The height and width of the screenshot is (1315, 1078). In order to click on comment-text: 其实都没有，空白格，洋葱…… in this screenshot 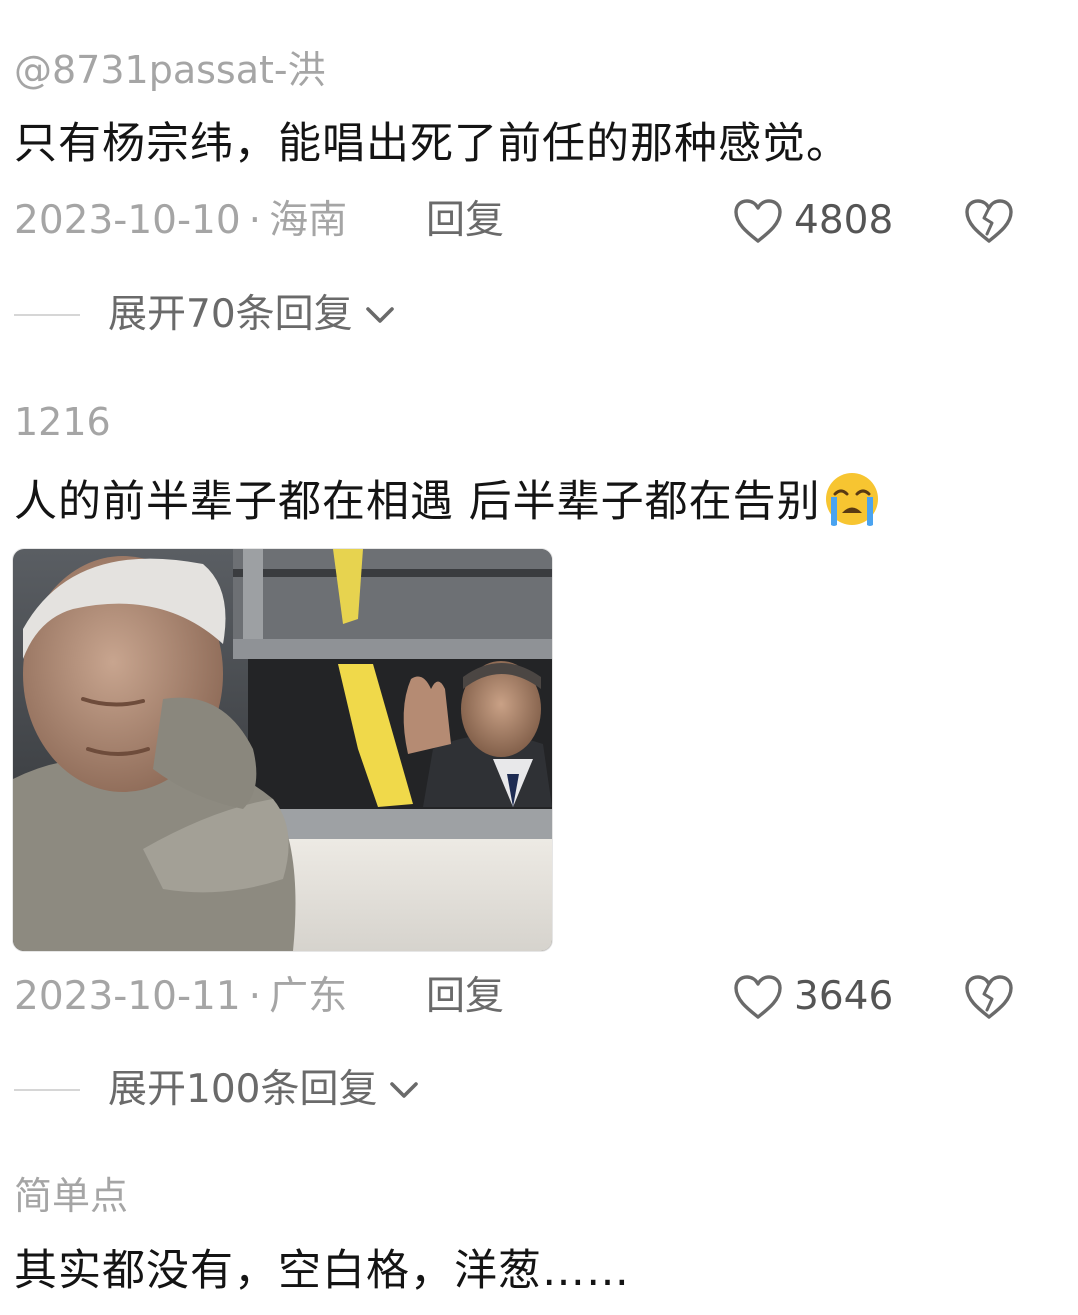, I will do `click(322, 1271)`.